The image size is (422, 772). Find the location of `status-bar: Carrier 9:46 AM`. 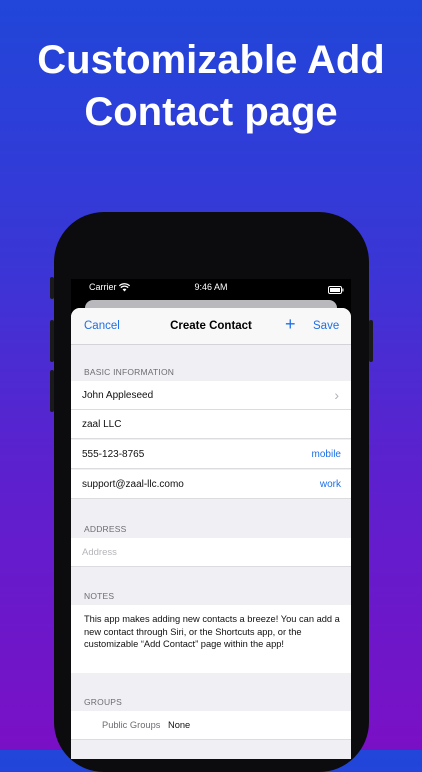

status-bar: Carrier 9:46 AM is located at coordinates (211, 287).